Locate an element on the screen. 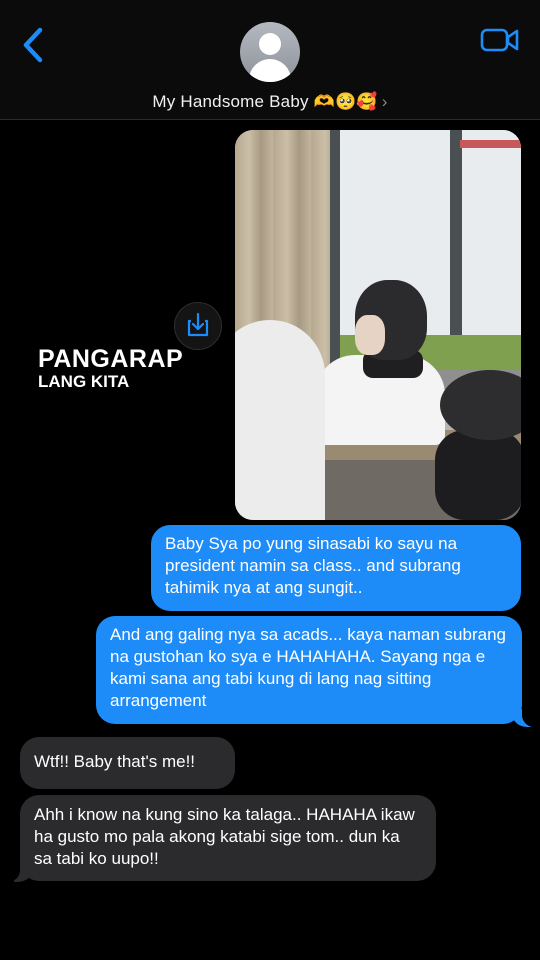  caption-line-2: LANG KITA is located at coordinates (84, 381).